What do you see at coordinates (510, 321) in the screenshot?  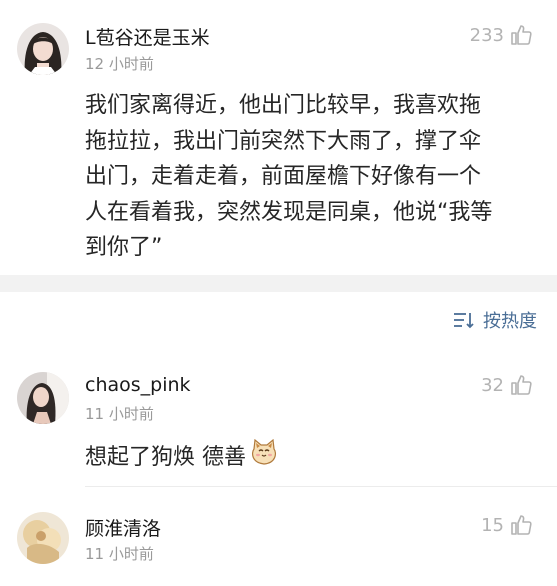 I see `sort-label: 按热度` at bounding box center [510, 321].